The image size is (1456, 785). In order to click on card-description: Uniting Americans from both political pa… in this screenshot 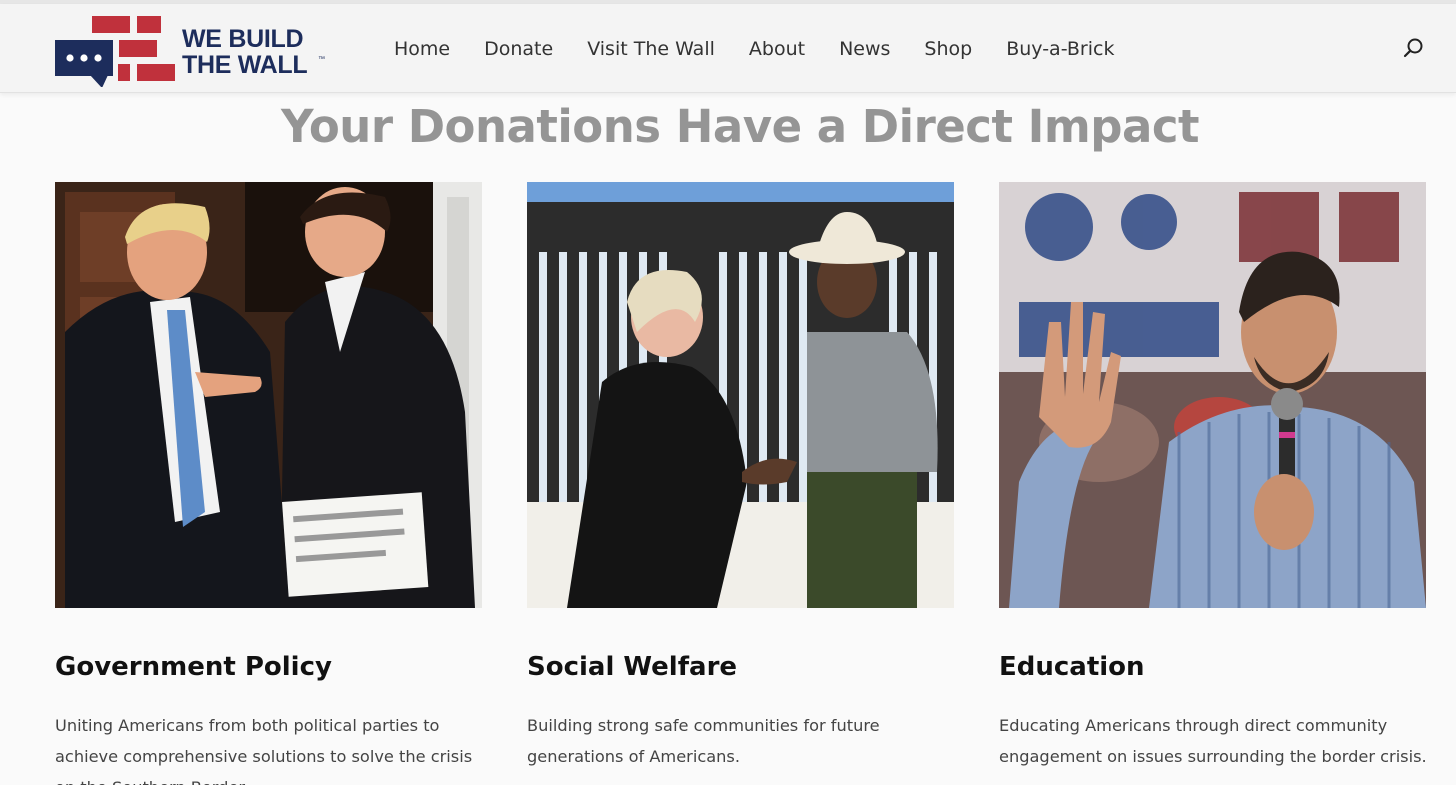, I will do `click(264, 750)`.